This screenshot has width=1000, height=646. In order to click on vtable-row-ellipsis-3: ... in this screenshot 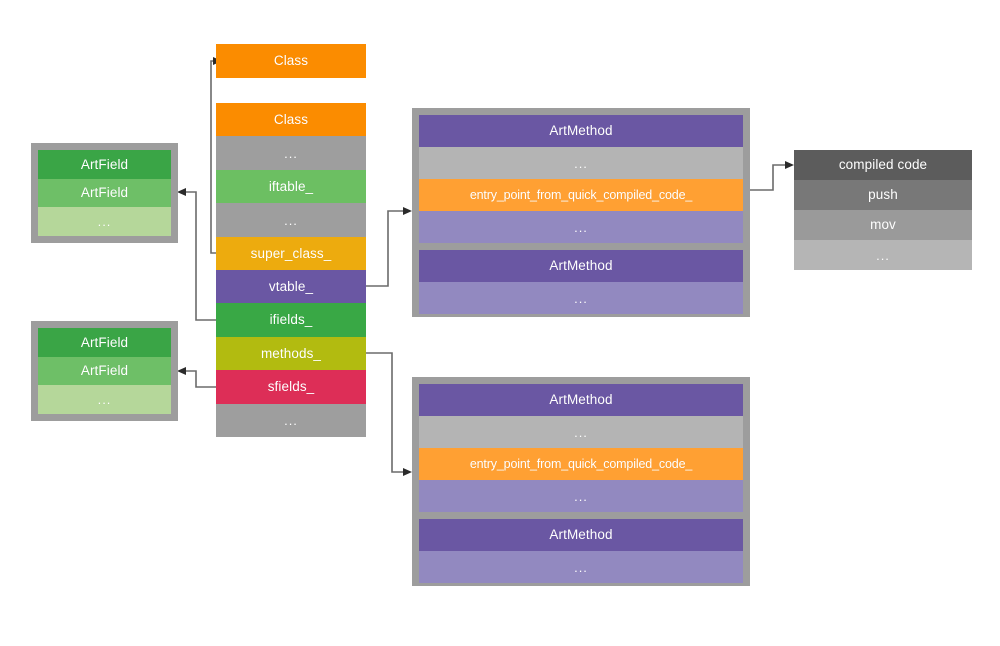, I will do `click(581, 298)`.